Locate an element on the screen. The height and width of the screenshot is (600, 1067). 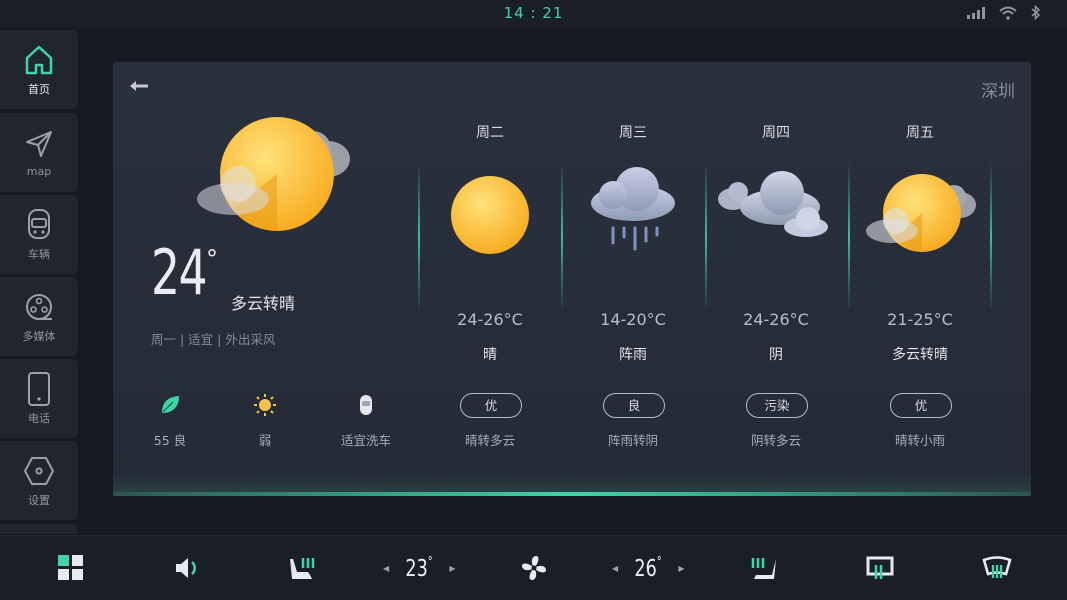
car-wash-label: 适宜洗车 is located at coordinates (365, 440).